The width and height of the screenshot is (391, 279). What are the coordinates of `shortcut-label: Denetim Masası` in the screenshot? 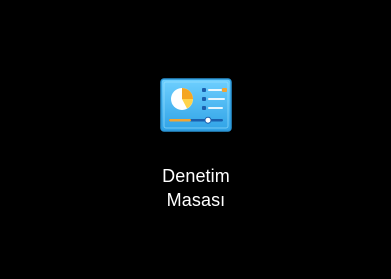 It's located at (196, 188).